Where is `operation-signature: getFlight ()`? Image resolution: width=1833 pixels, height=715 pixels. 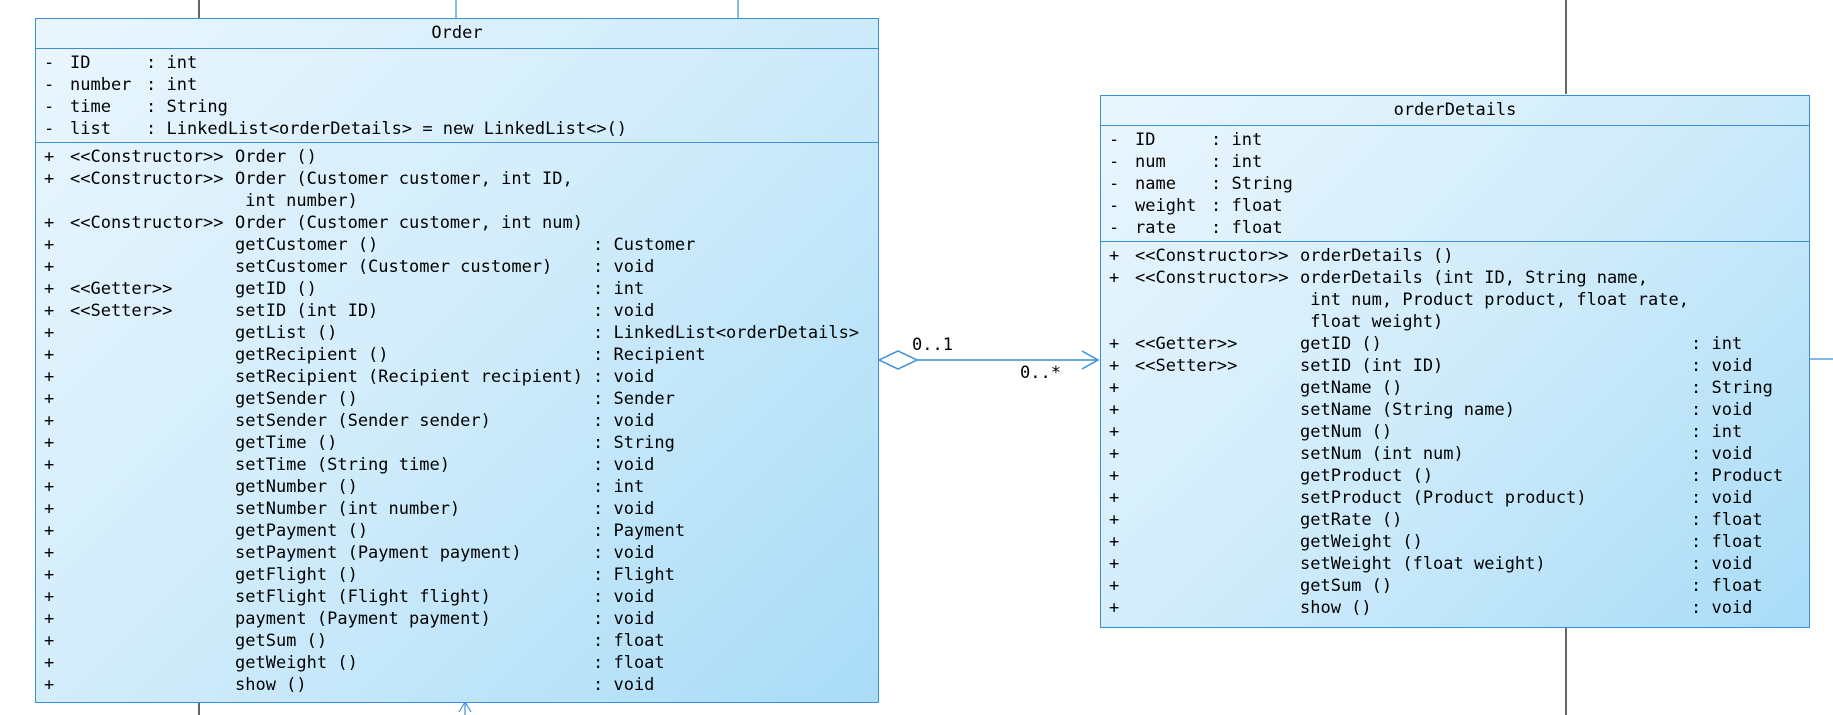
operation-signature: getFlight () is located at coordinates (296, 575).